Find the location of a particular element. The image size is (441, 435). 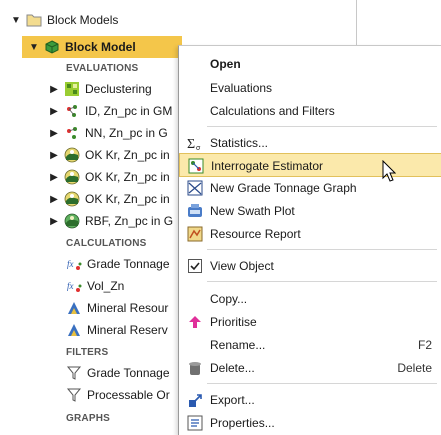

menu-item-calculations-and-filters: Calculations and Filters is located at coordinates (310, 111).